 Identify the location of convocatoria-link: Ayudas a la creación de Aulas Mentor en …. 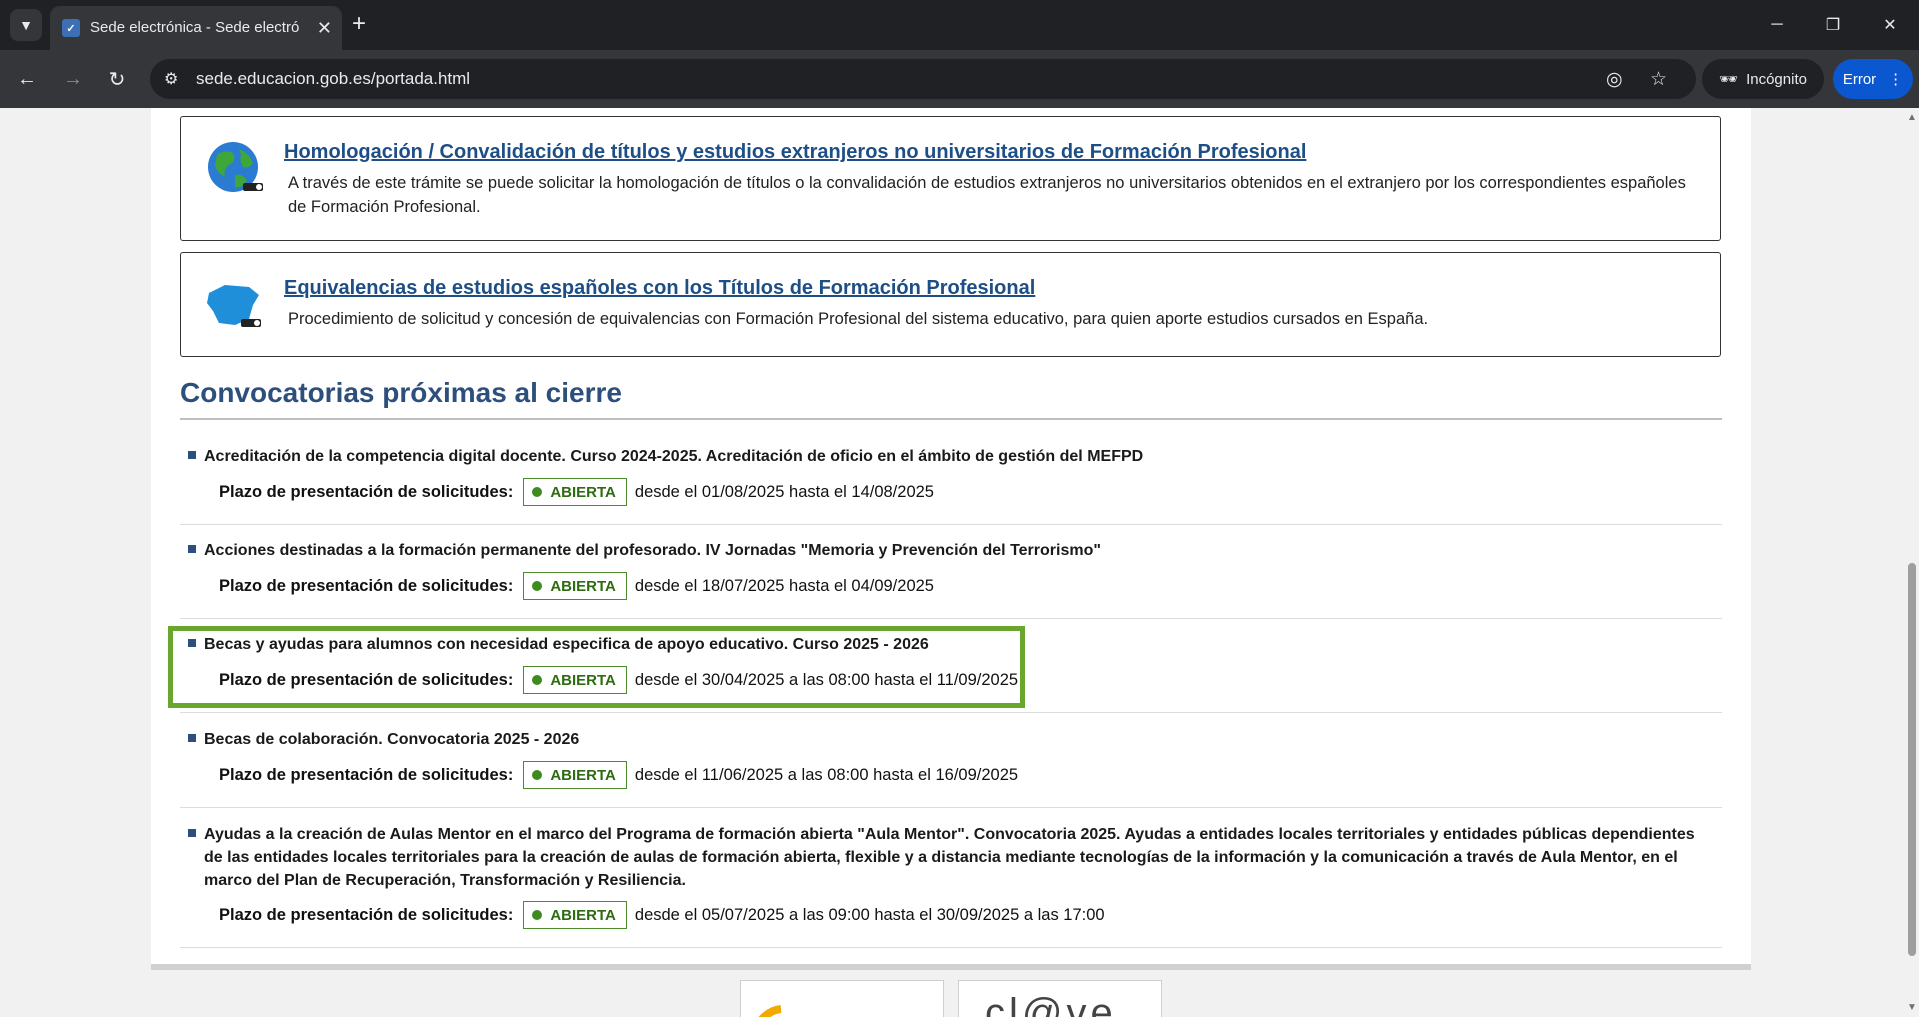
(959, 857).